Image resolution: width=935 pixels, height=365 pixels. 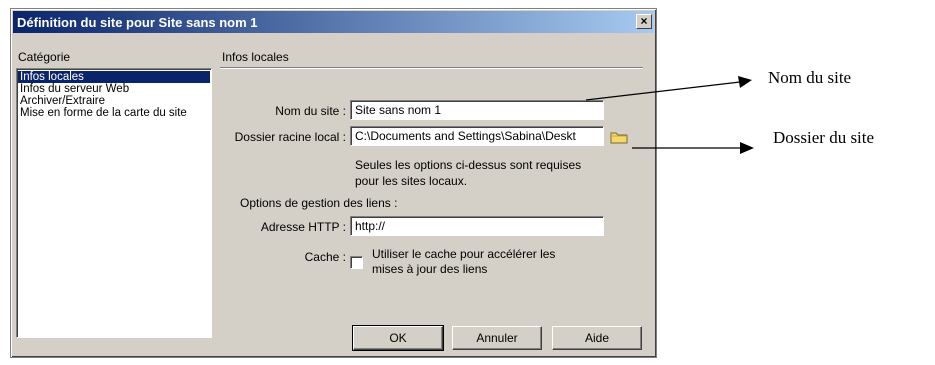 I want to click on site-folder-arrowhead, so click(x=747, y=148).